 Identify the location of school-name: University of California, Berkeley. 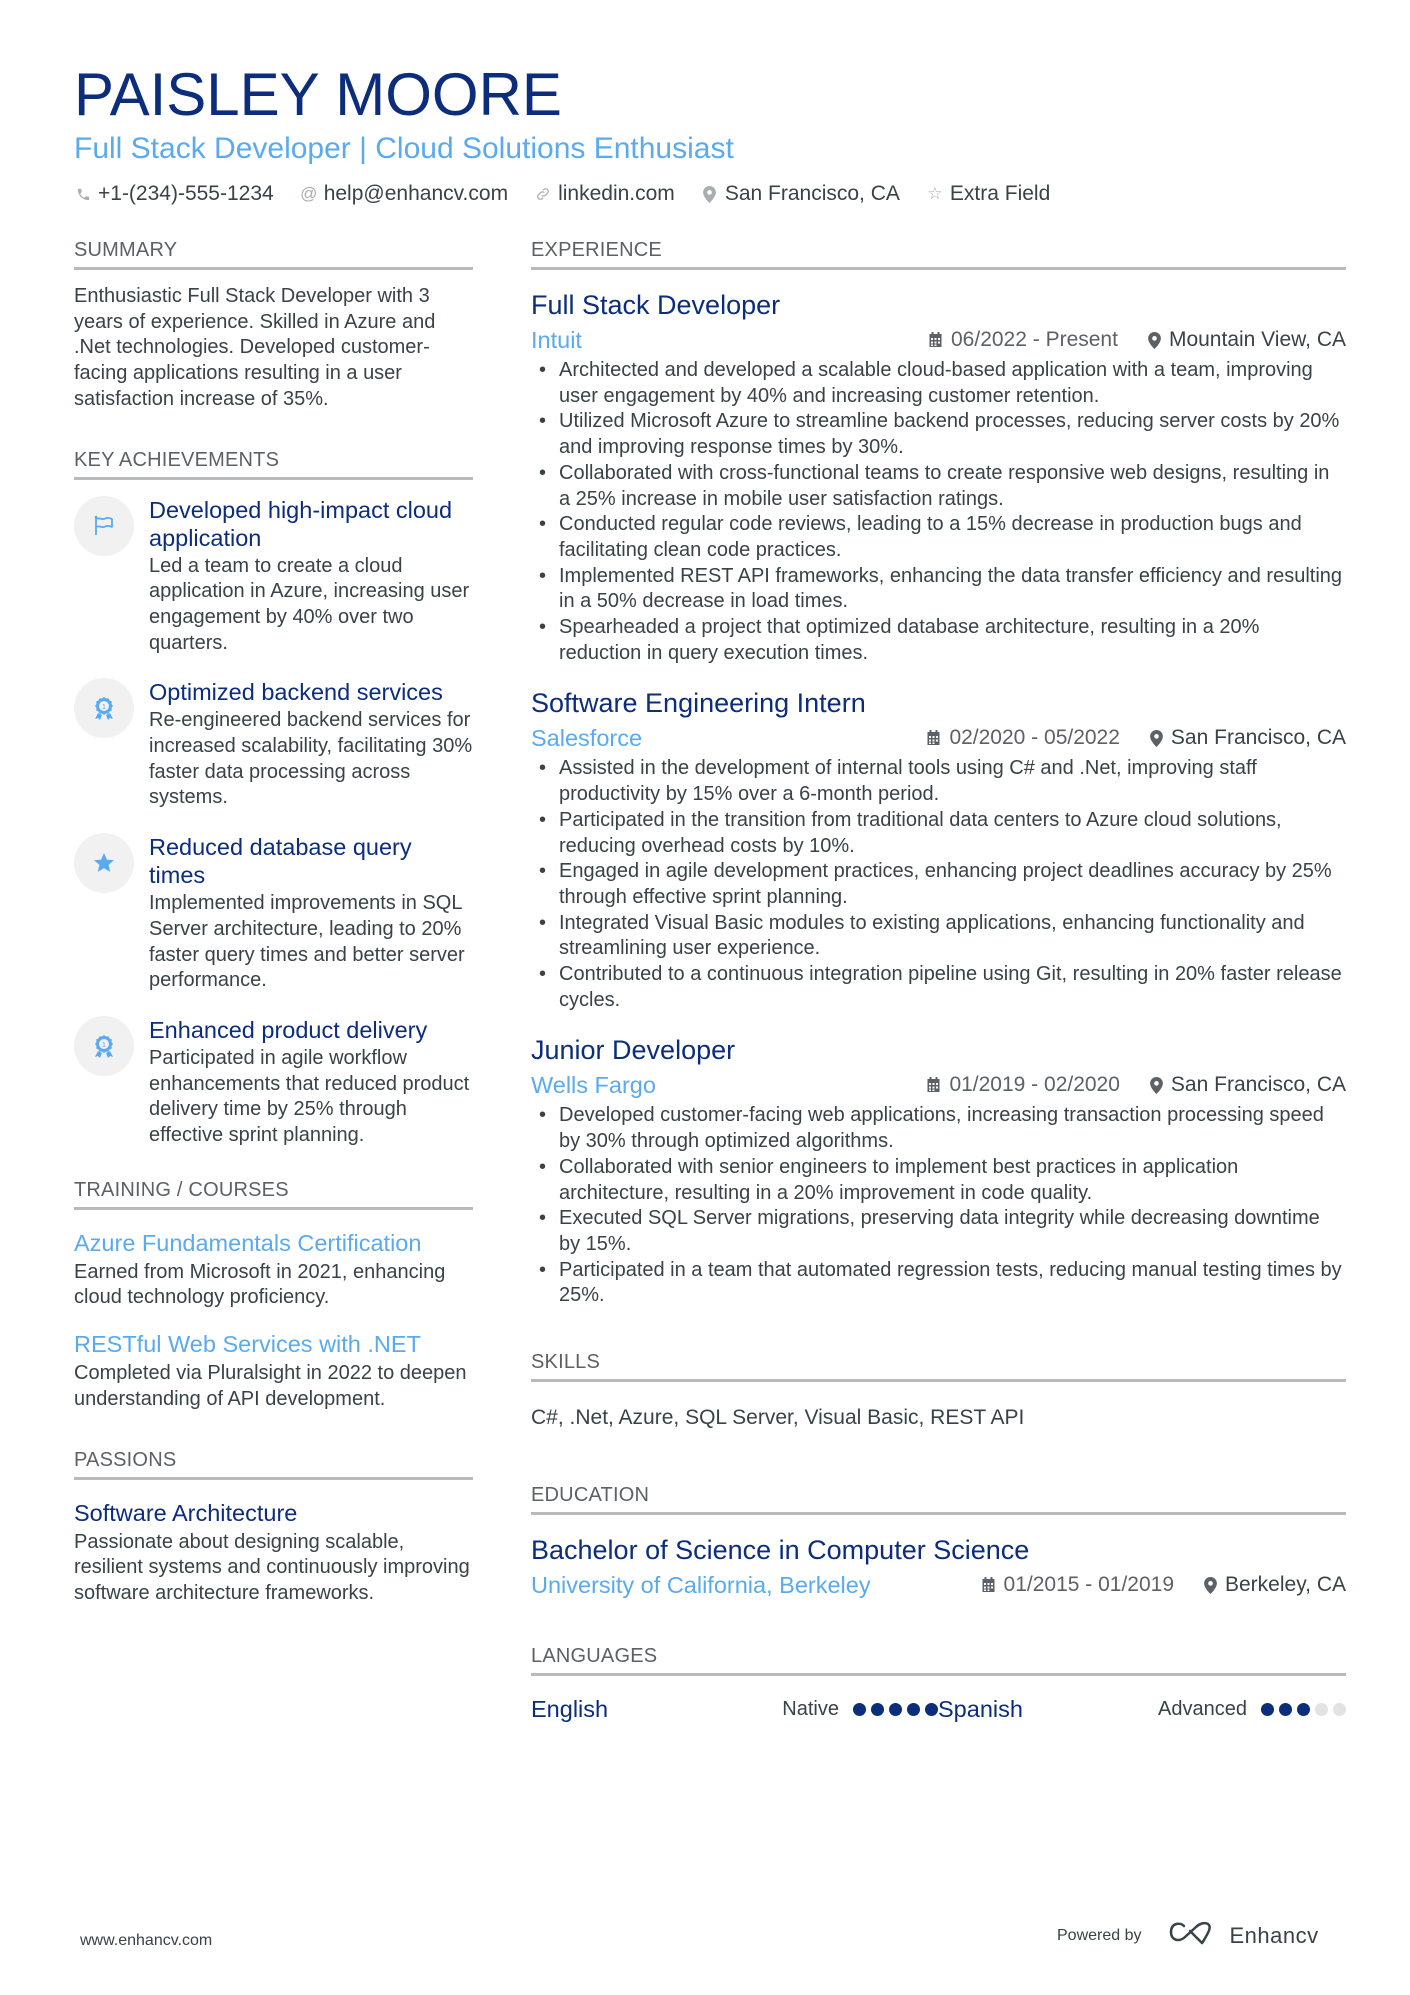
(701, 1584).